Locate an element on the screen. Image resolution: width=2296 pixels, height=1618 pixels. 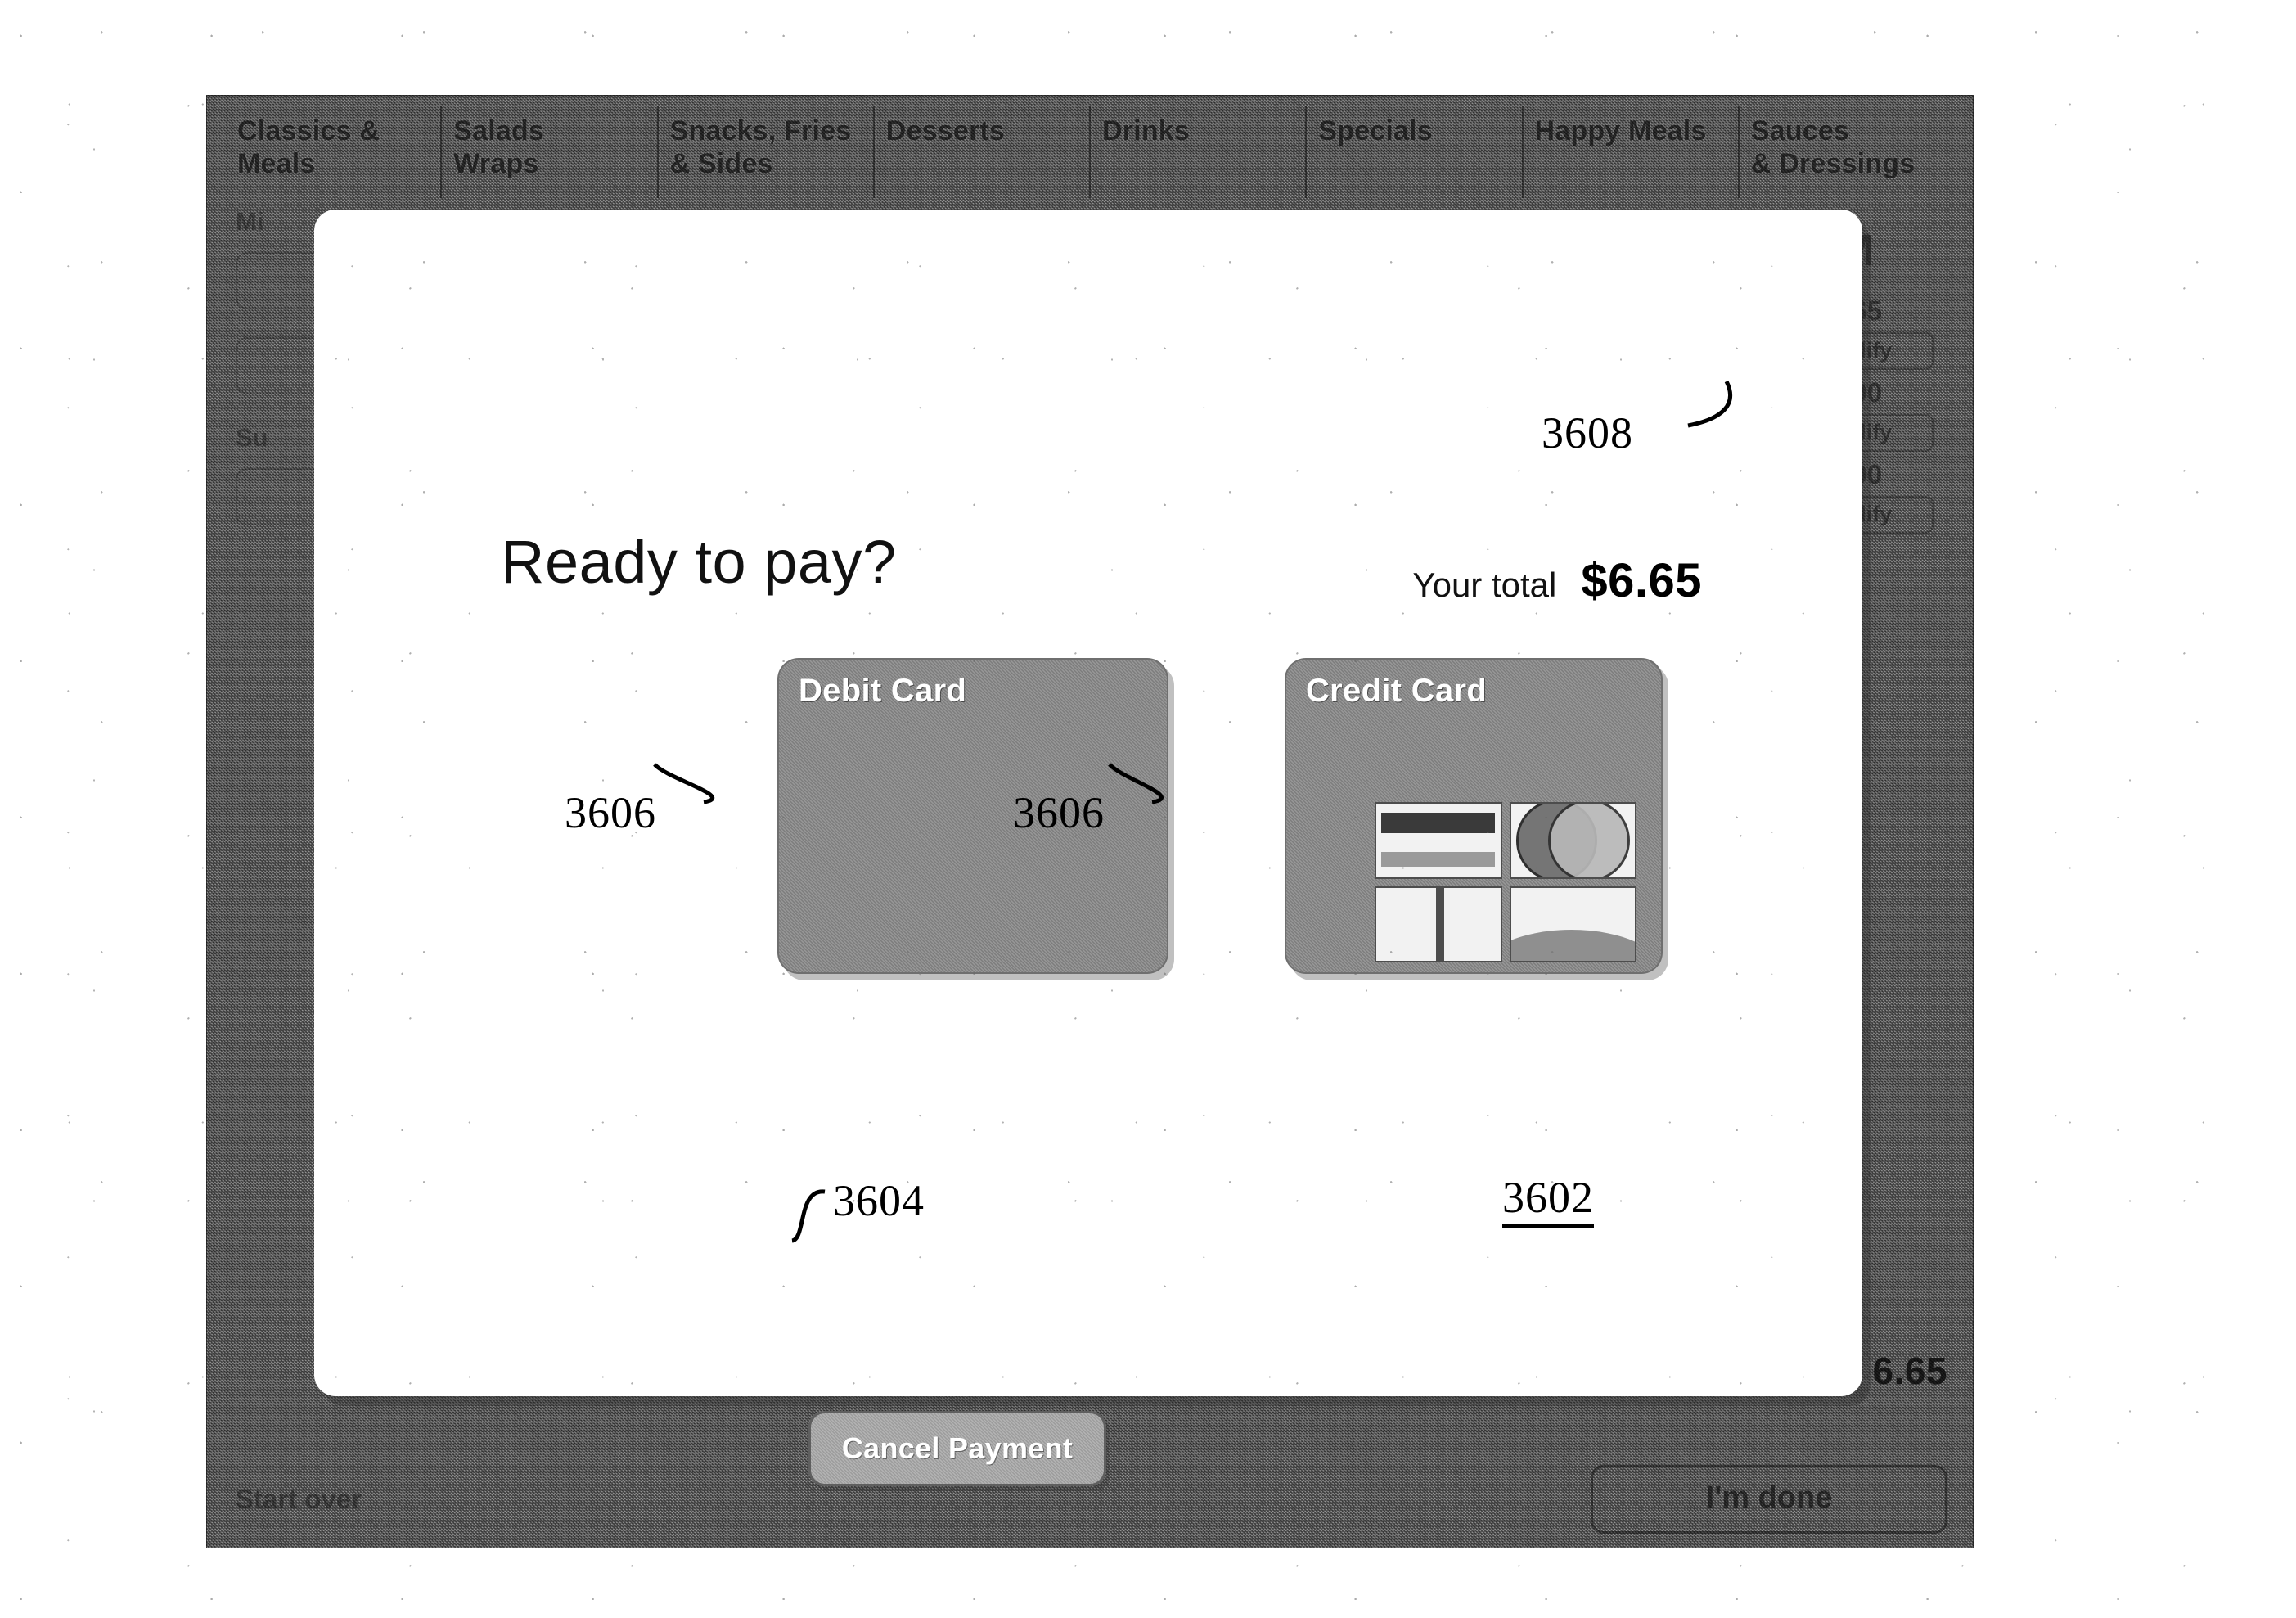
mastercard-circles-logo-icon is located at coordinates (1572, 841).